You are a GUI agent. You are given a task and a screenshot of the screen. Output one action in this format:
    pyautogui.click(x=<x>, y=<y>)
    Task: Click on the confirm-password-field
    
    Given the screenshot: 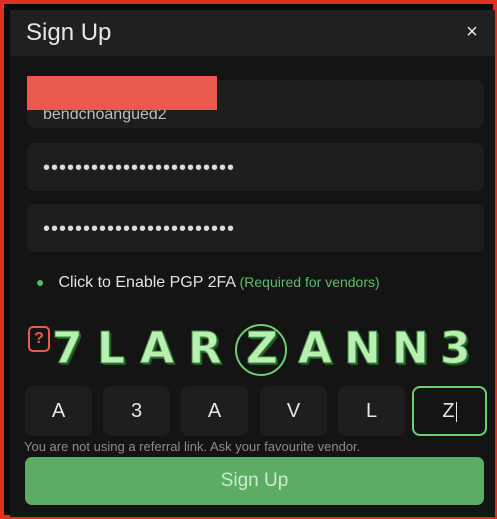 What is the action you would take?
    pyautogui.click(x=255, y=228)
    